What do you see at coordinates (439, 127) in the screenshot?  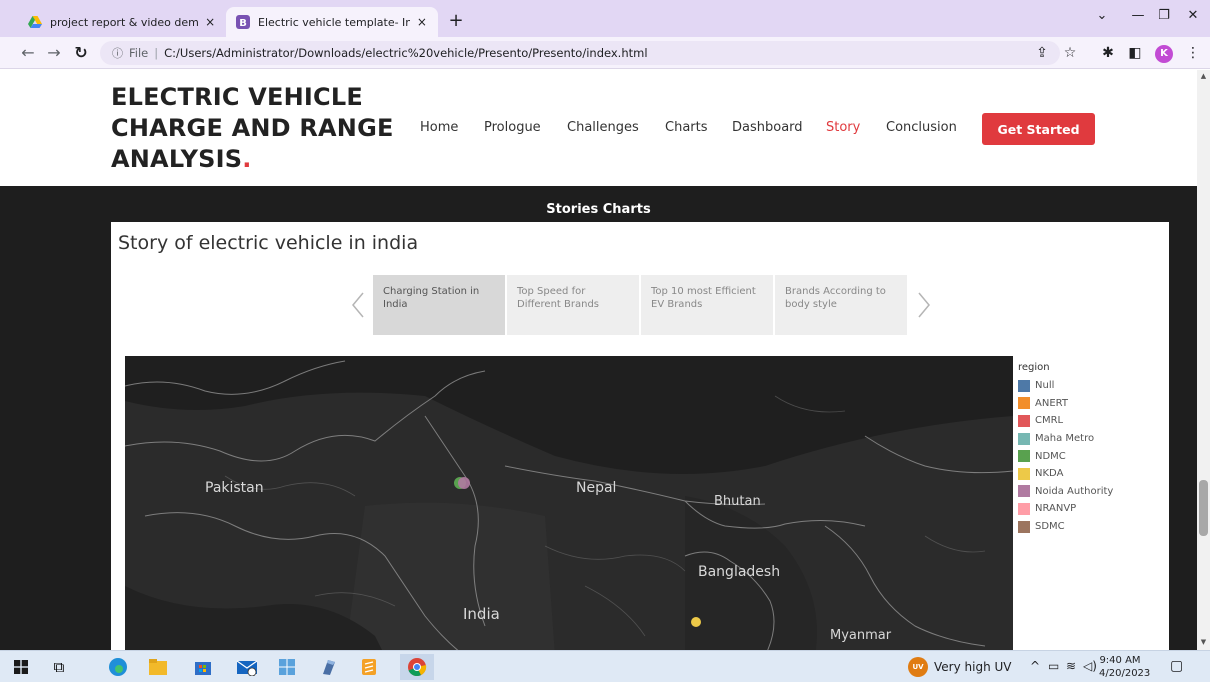 I see `nav-home: Home` at bounding box center [439, 127].